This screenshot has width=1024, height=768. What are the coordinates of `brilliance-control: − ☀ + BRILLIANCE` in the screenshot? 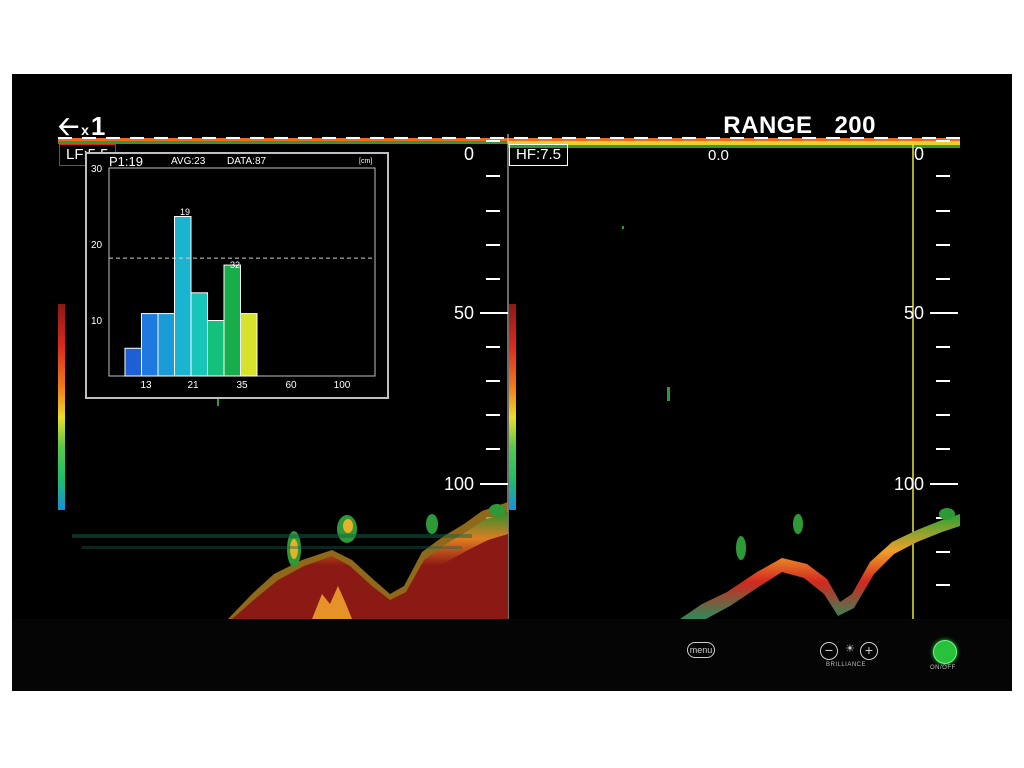 It's located at (853, 657).